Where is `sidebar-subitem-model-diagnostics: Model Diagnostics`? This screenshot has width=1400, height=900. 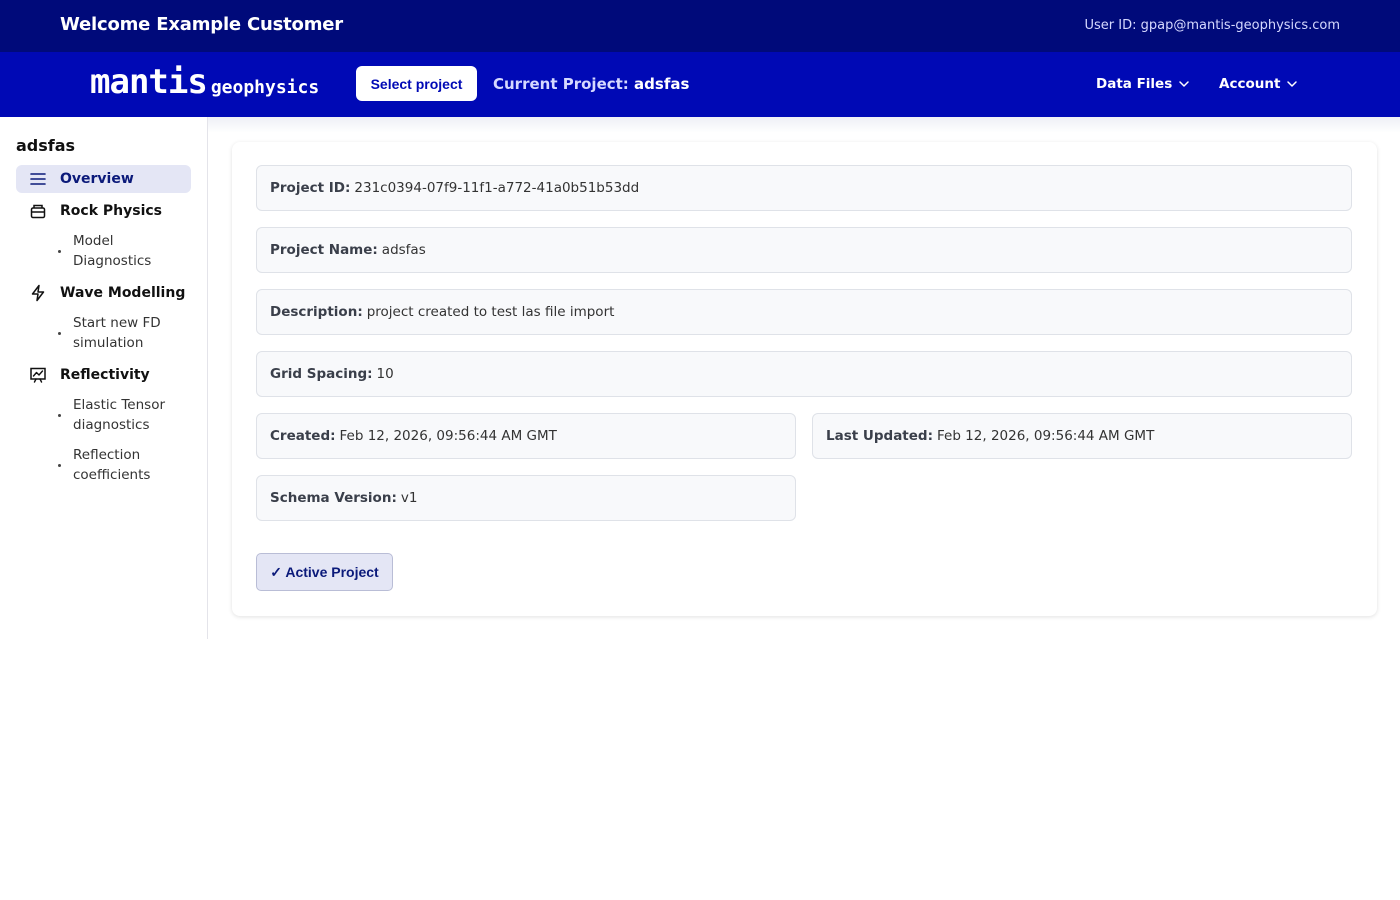
sidebar-subitem-model-diagnostics: Model Diagnostics is located at coordinates (123, 251).